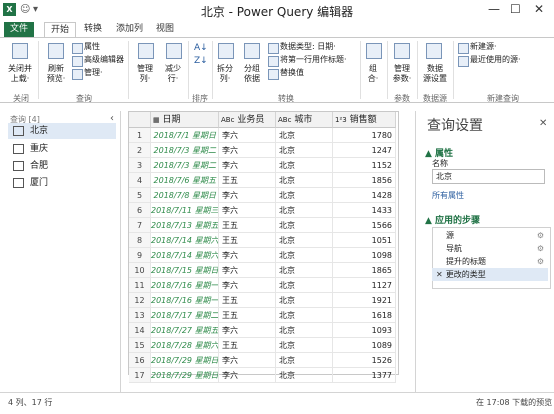  Describe the element at coordinates (539, 9) in the screenshot. I see `close-button: ✕` at that location.